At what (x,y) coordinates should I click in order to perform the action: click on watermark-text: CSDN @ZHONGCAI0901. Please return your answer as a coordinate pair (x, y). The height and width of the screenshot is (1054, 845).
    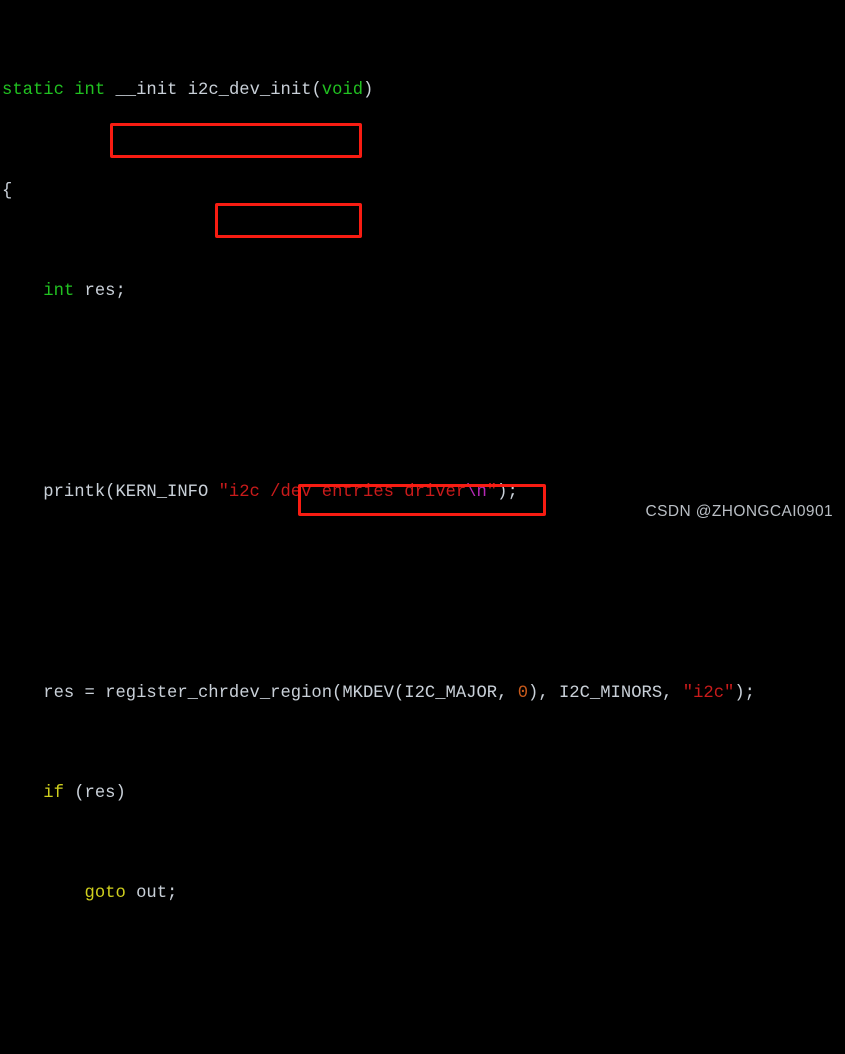
    Looking at the image, I should click on (739, 511).